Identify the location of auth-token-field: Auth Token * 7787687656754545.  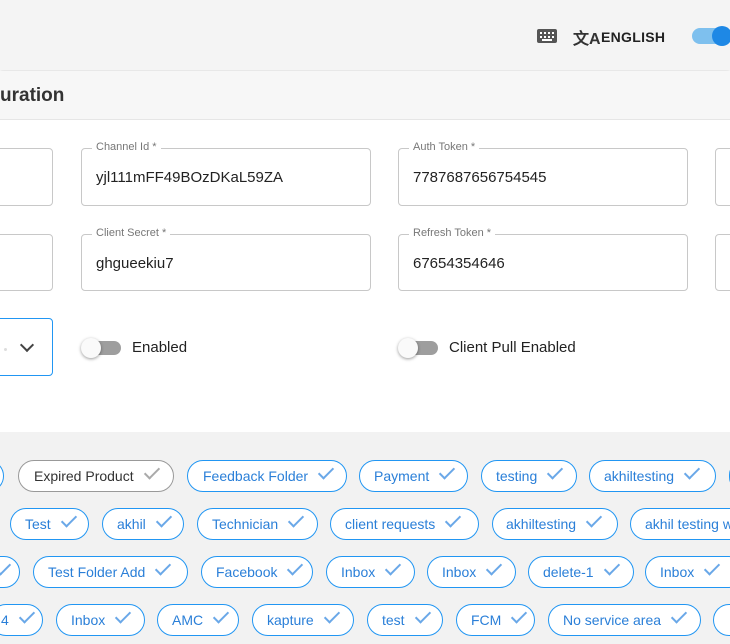
(543, 173).